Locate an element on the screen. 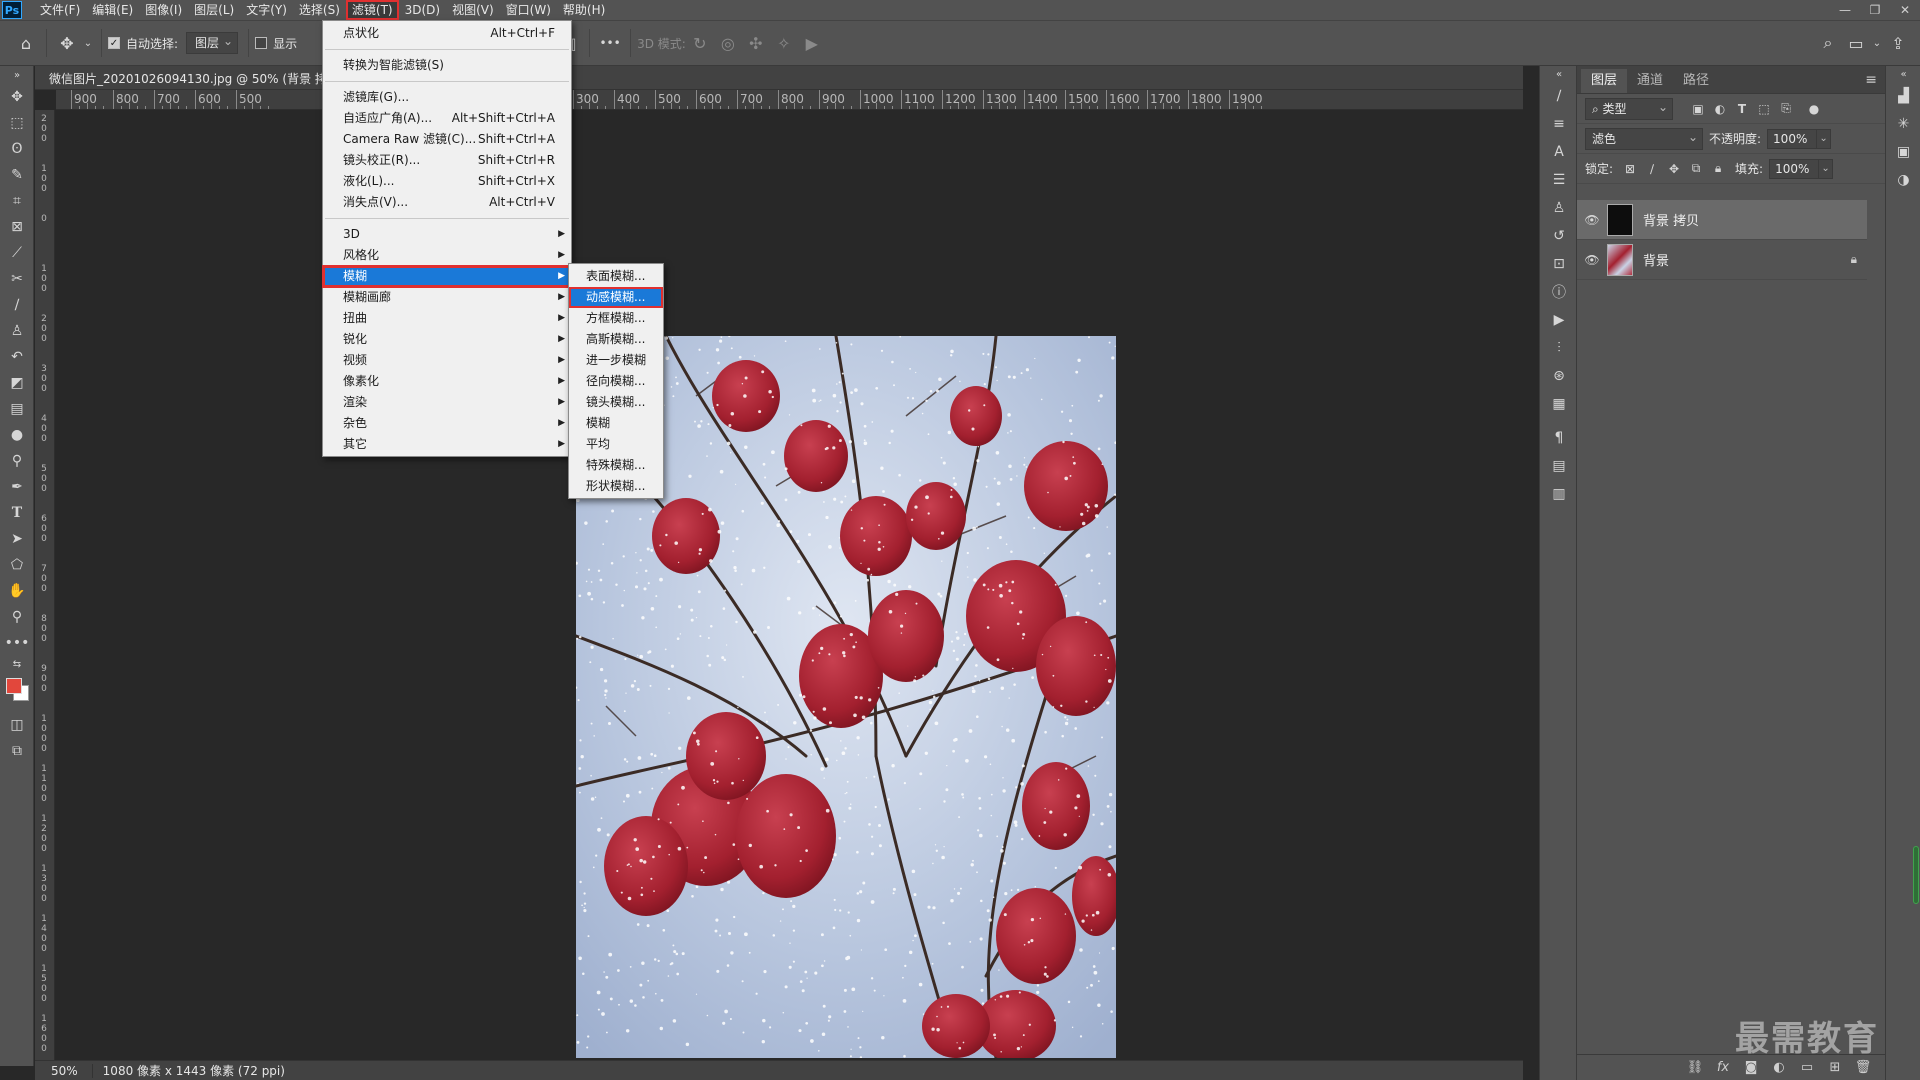 This screenshot has width=1920, height=1080. opacity-input: 100% is located at coordinates (1792, 138).